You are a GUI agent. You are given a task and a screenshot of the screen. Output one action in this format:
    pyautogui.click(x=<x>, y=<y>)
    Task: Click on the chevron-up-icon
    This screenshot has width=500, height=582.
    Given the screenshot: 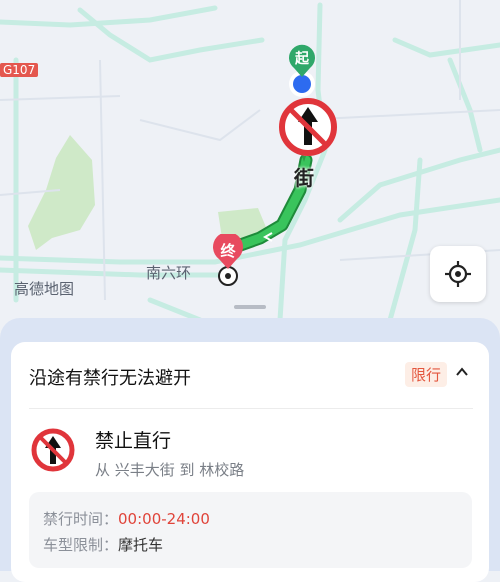 What is the action you would take?
    pyautogui.click(x=462, y=374)
    